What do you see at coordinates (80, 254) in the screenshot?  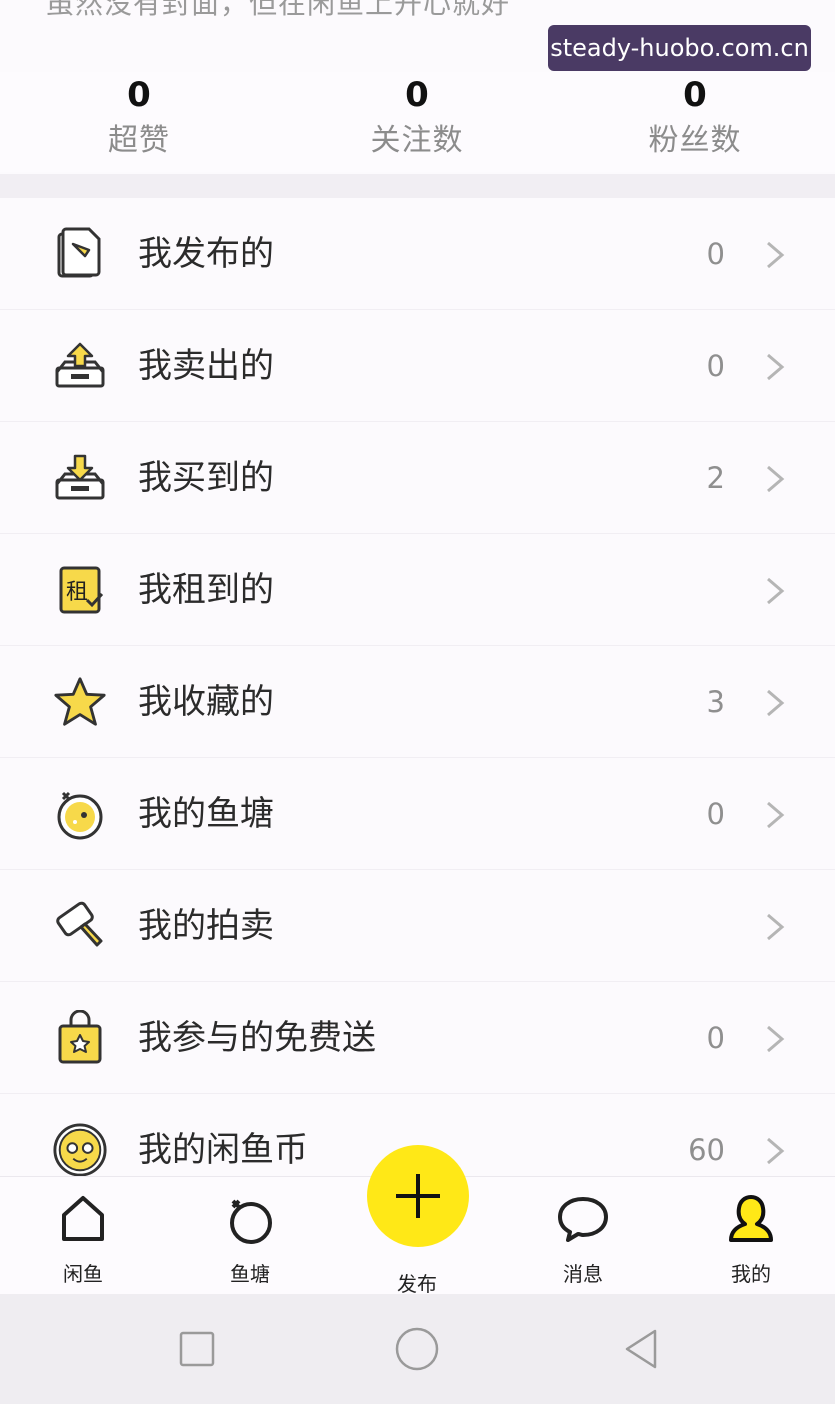 I see `published-document-icon` at bounding box center [80, 254].